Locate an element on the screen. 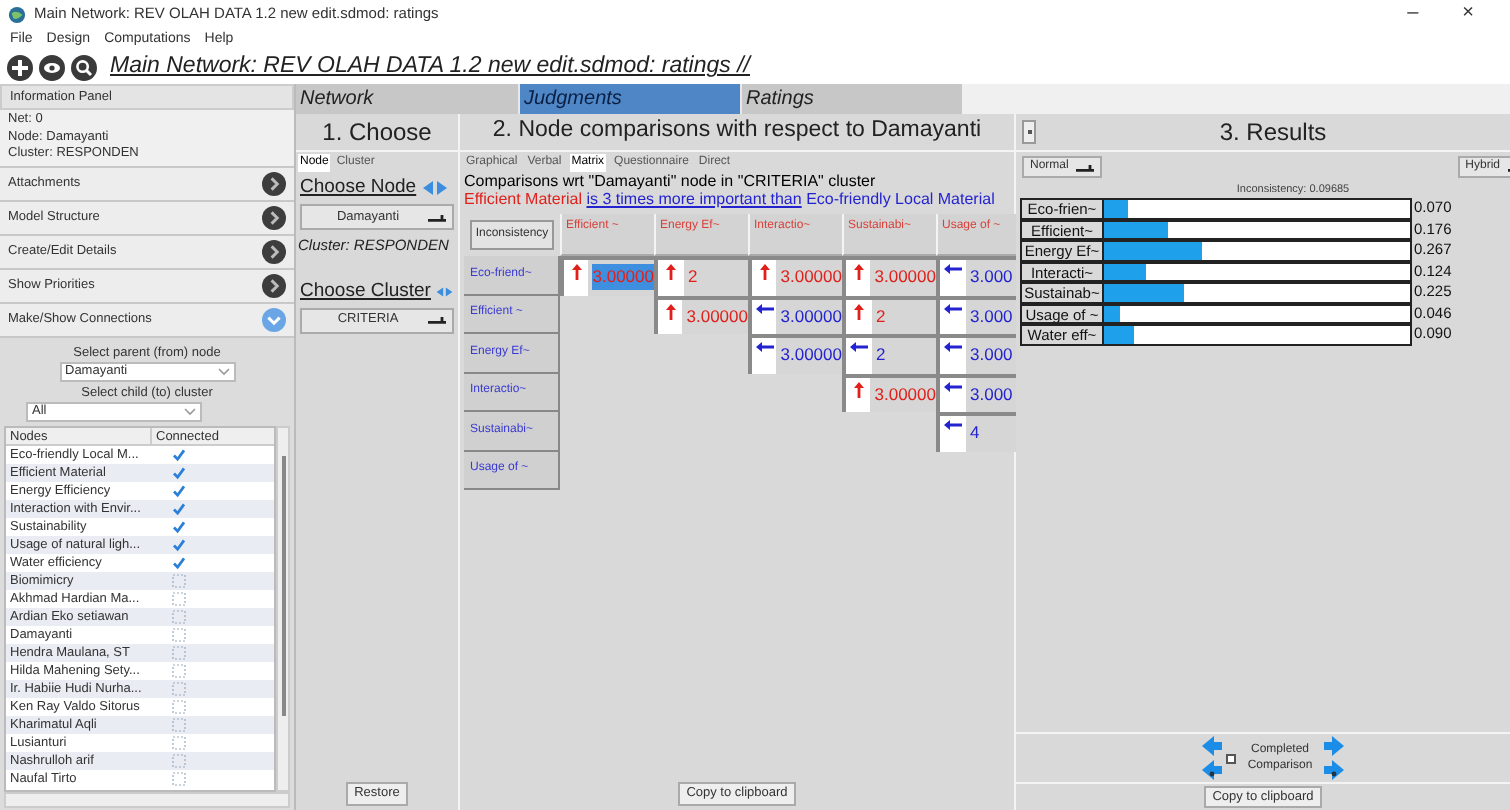 Image resolution: width=1510 pixels, height=810 pixels. left-arrow-icon is located at coordinates (1212, 770).